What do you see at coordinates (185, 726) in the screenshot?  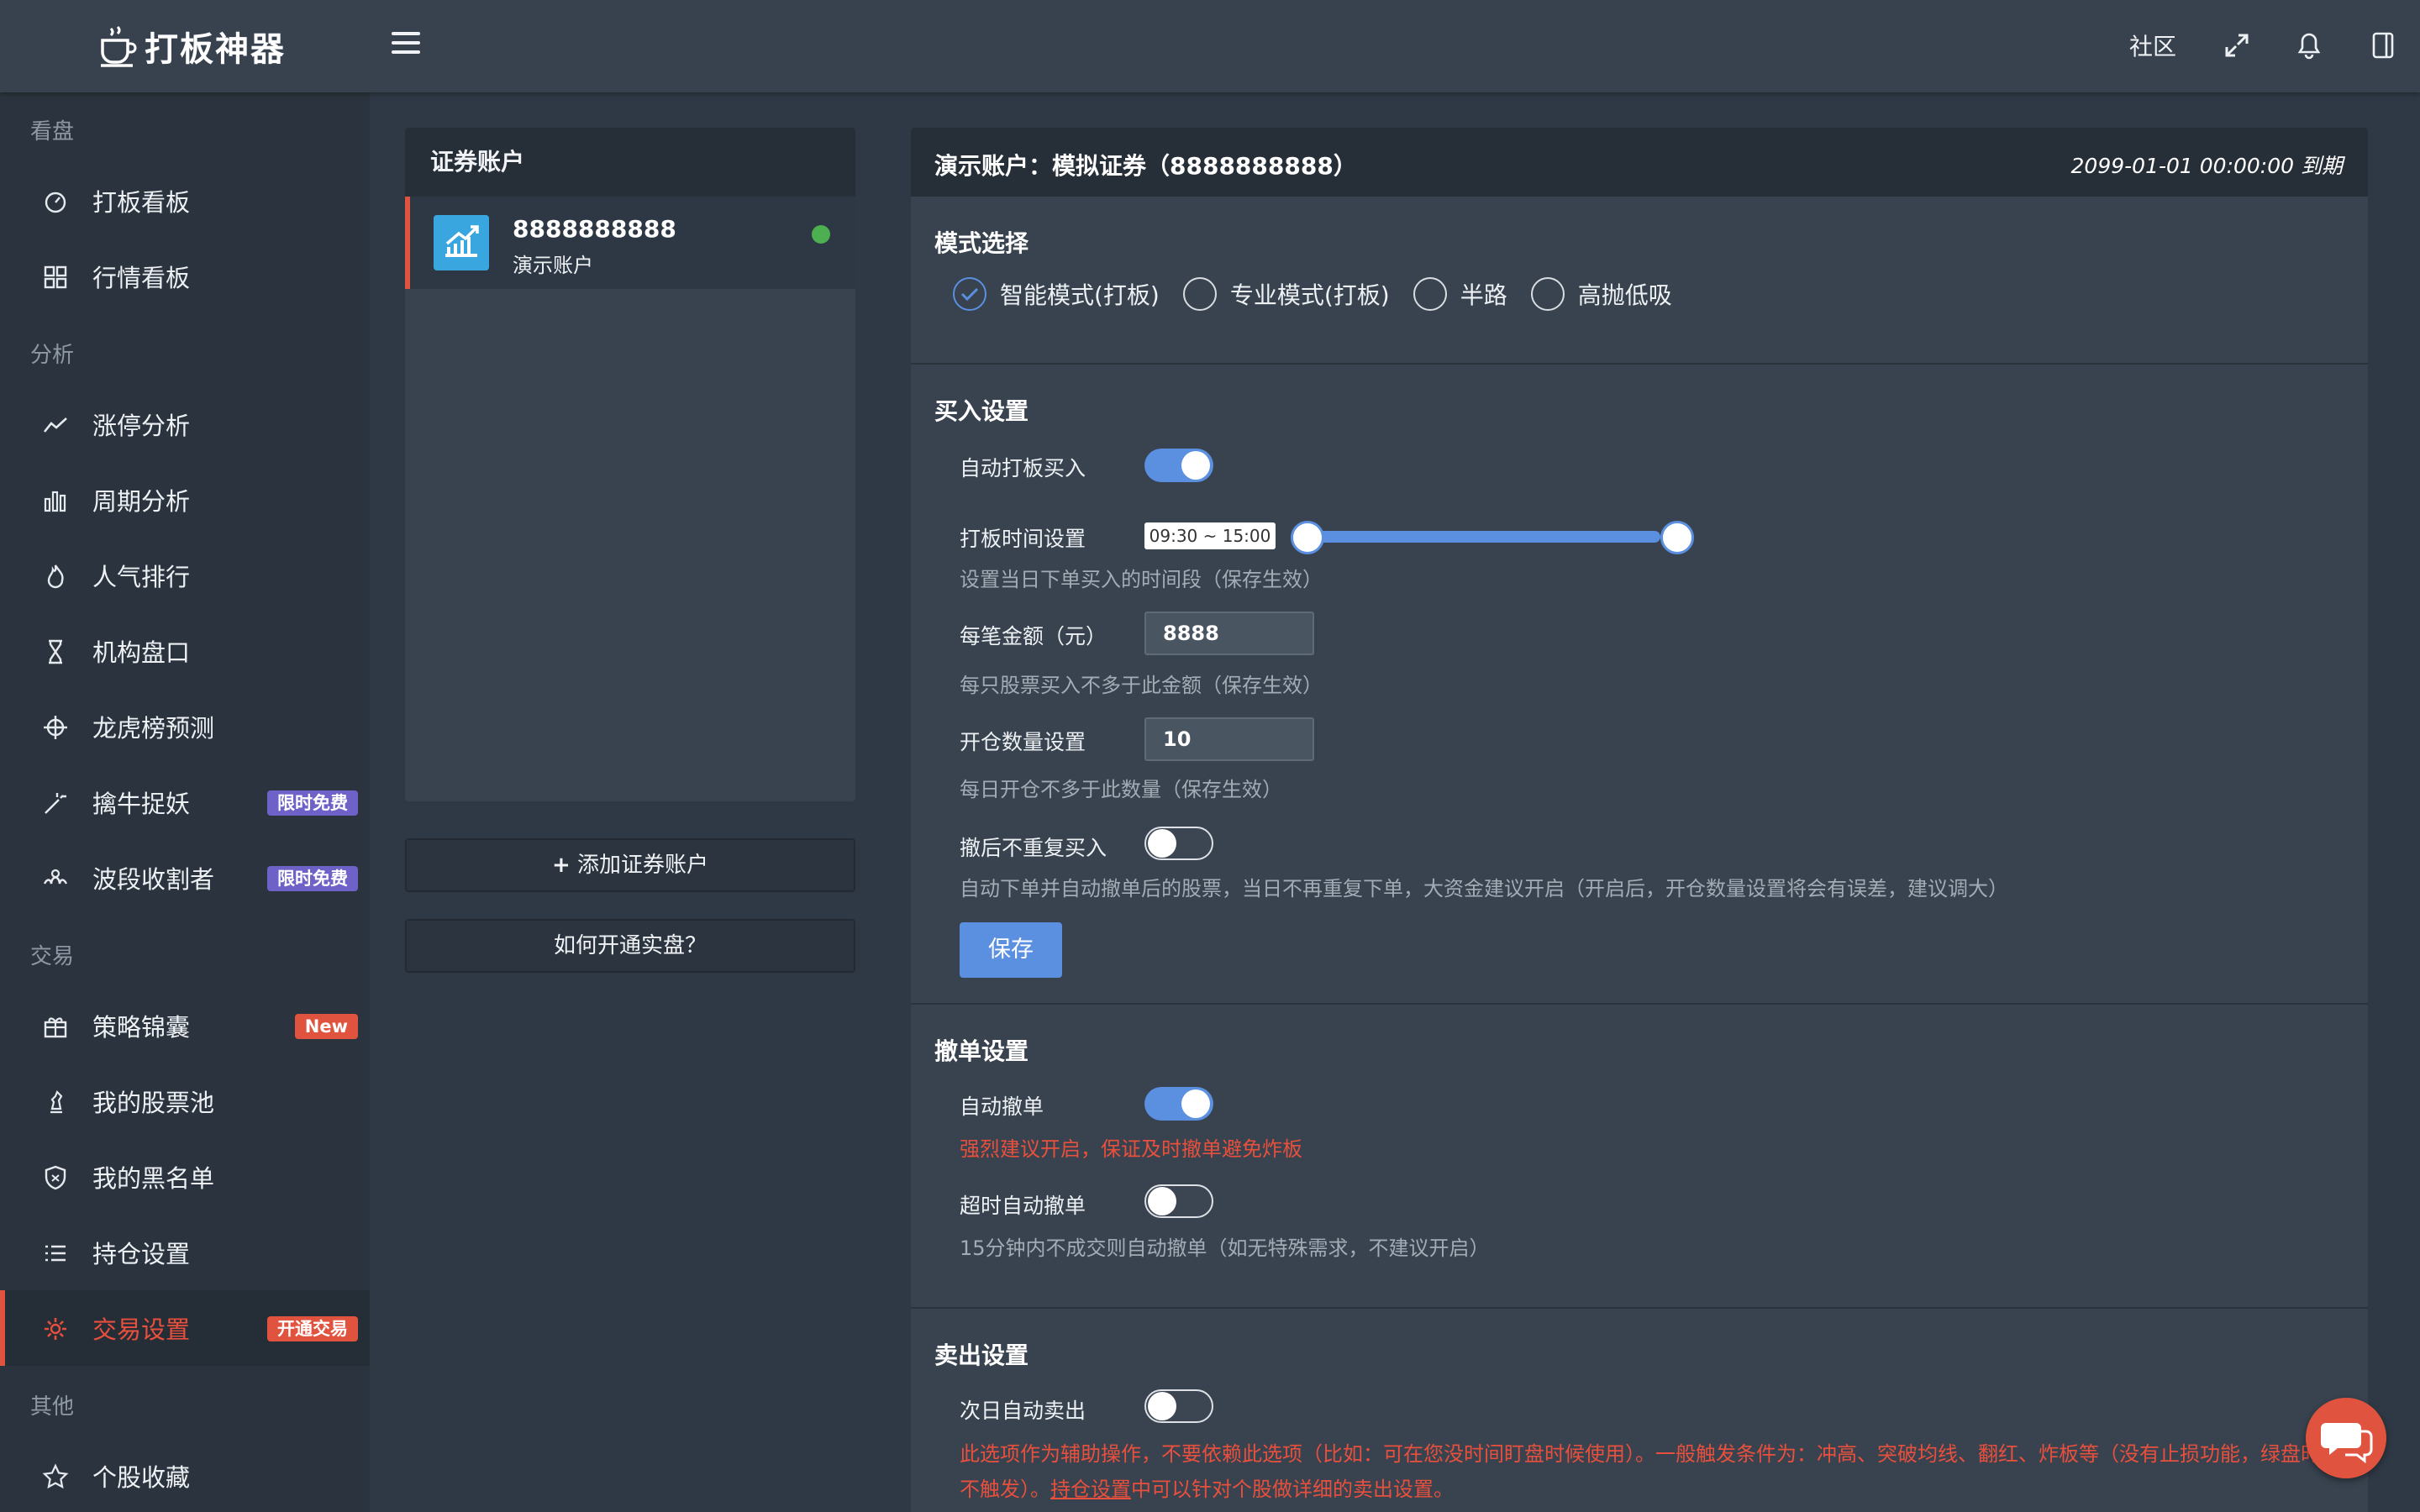 I see `sidebar-item-dragon-tiger: 龙虎榜预测` at bounding box center [185, 726].